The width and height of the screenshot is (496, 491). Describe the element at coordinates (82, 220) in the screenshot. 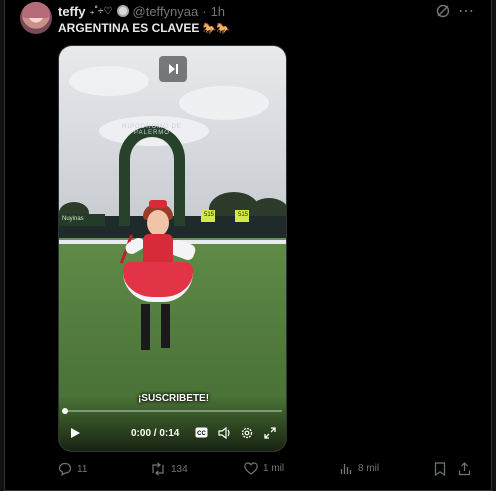

I see `ad-board-1: Nuyinas` at that location.